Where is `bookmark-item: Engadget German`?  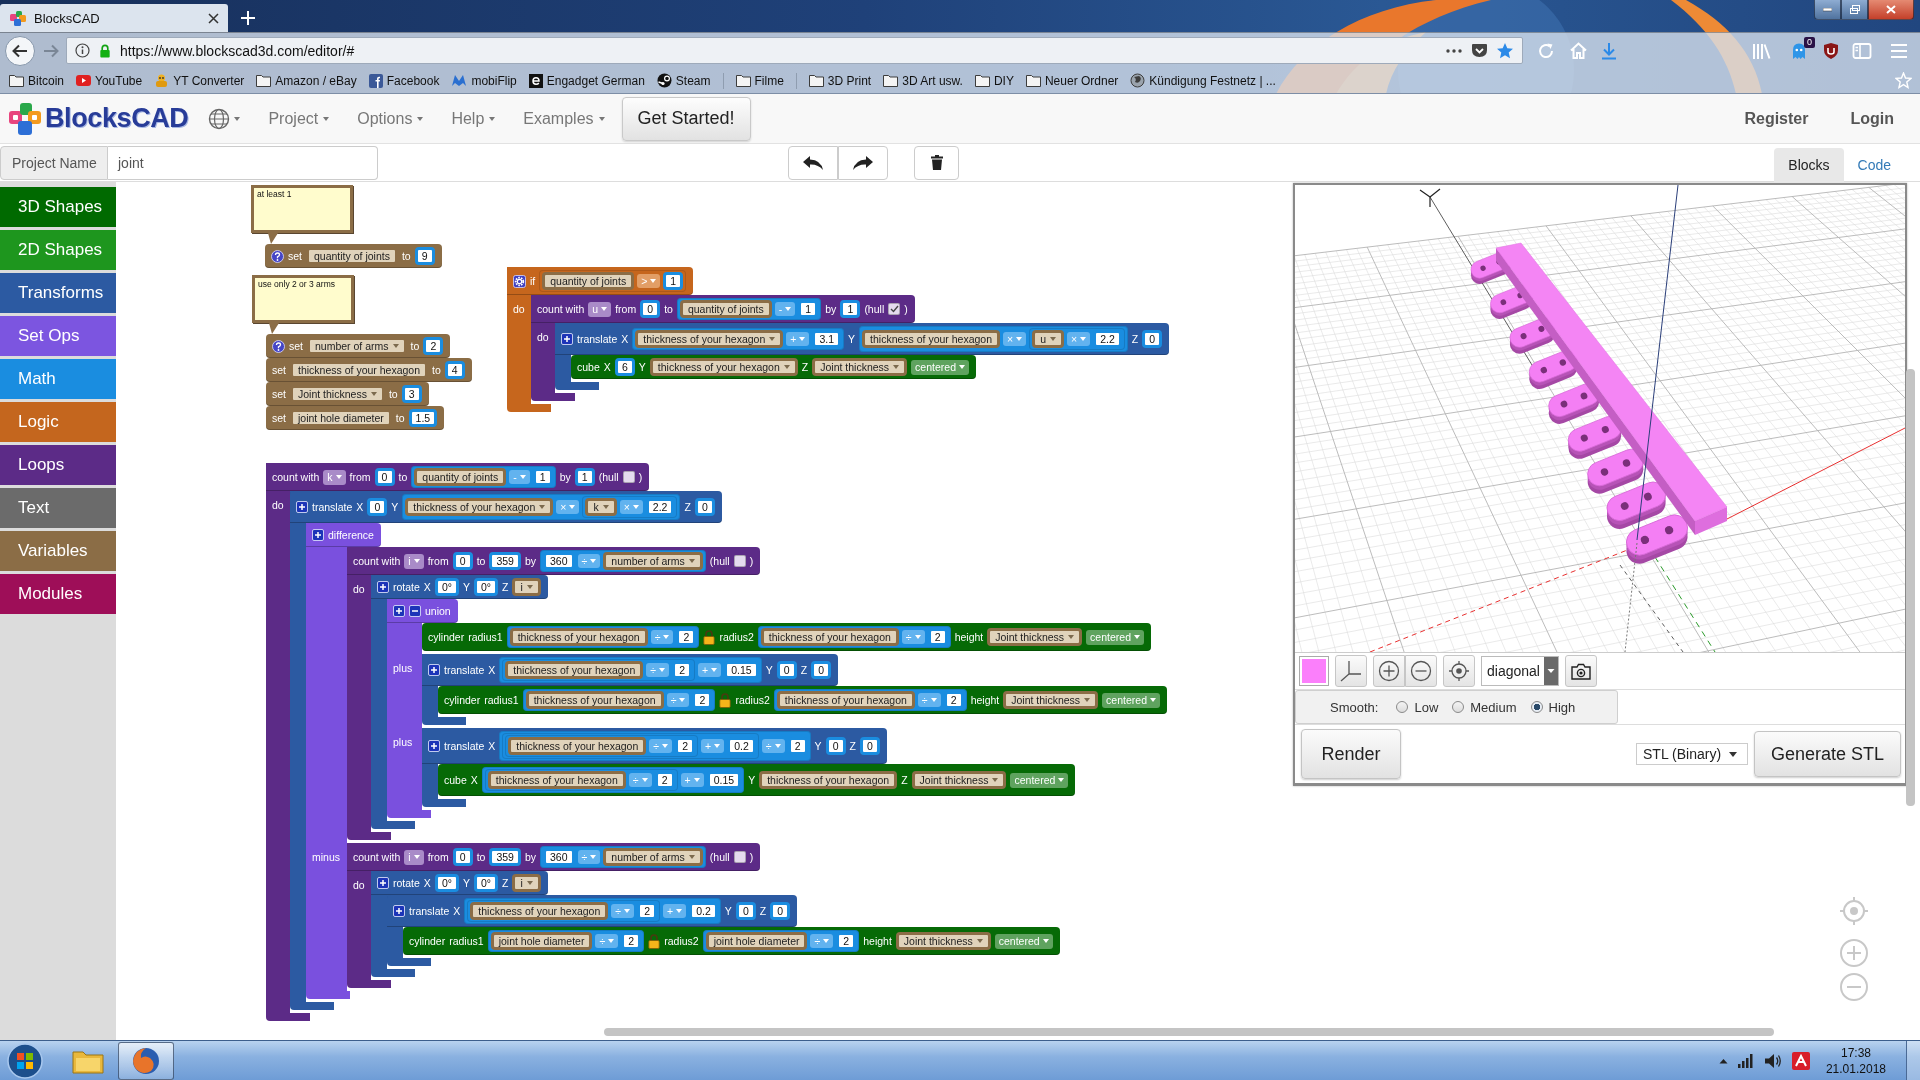
bookmark-item: Engadget German is located at coordinates (586, 80).